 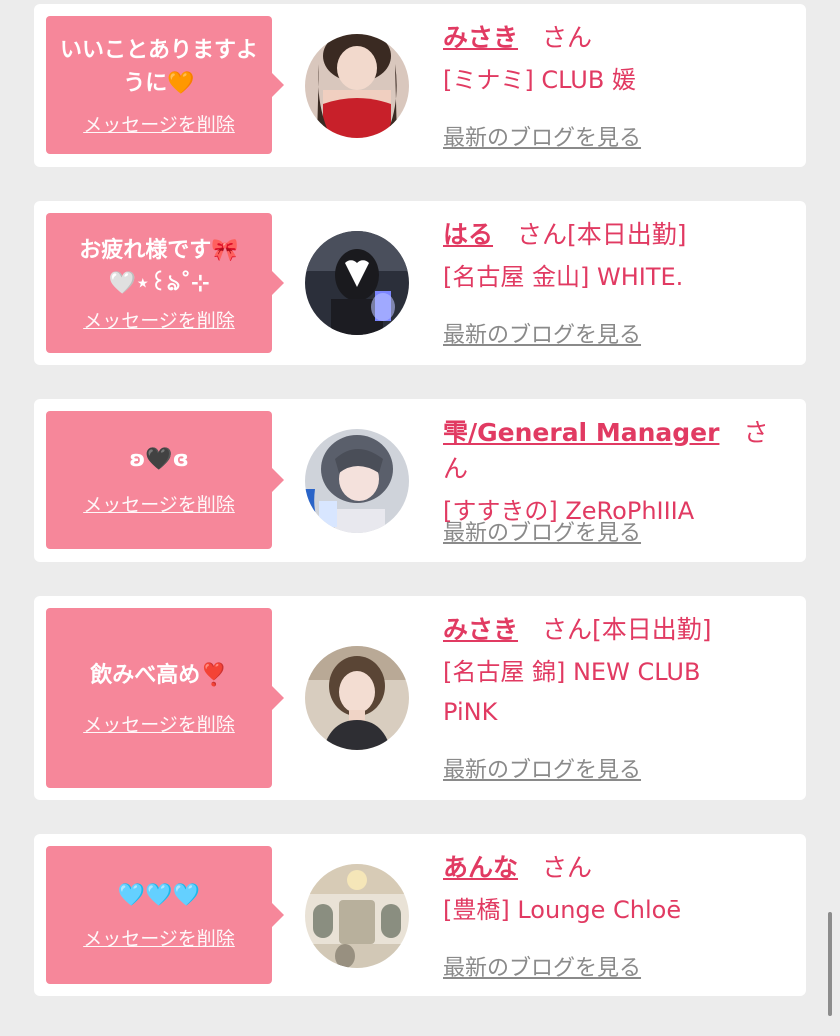 I want to click on scrollbar, so click(x=830, y=964).